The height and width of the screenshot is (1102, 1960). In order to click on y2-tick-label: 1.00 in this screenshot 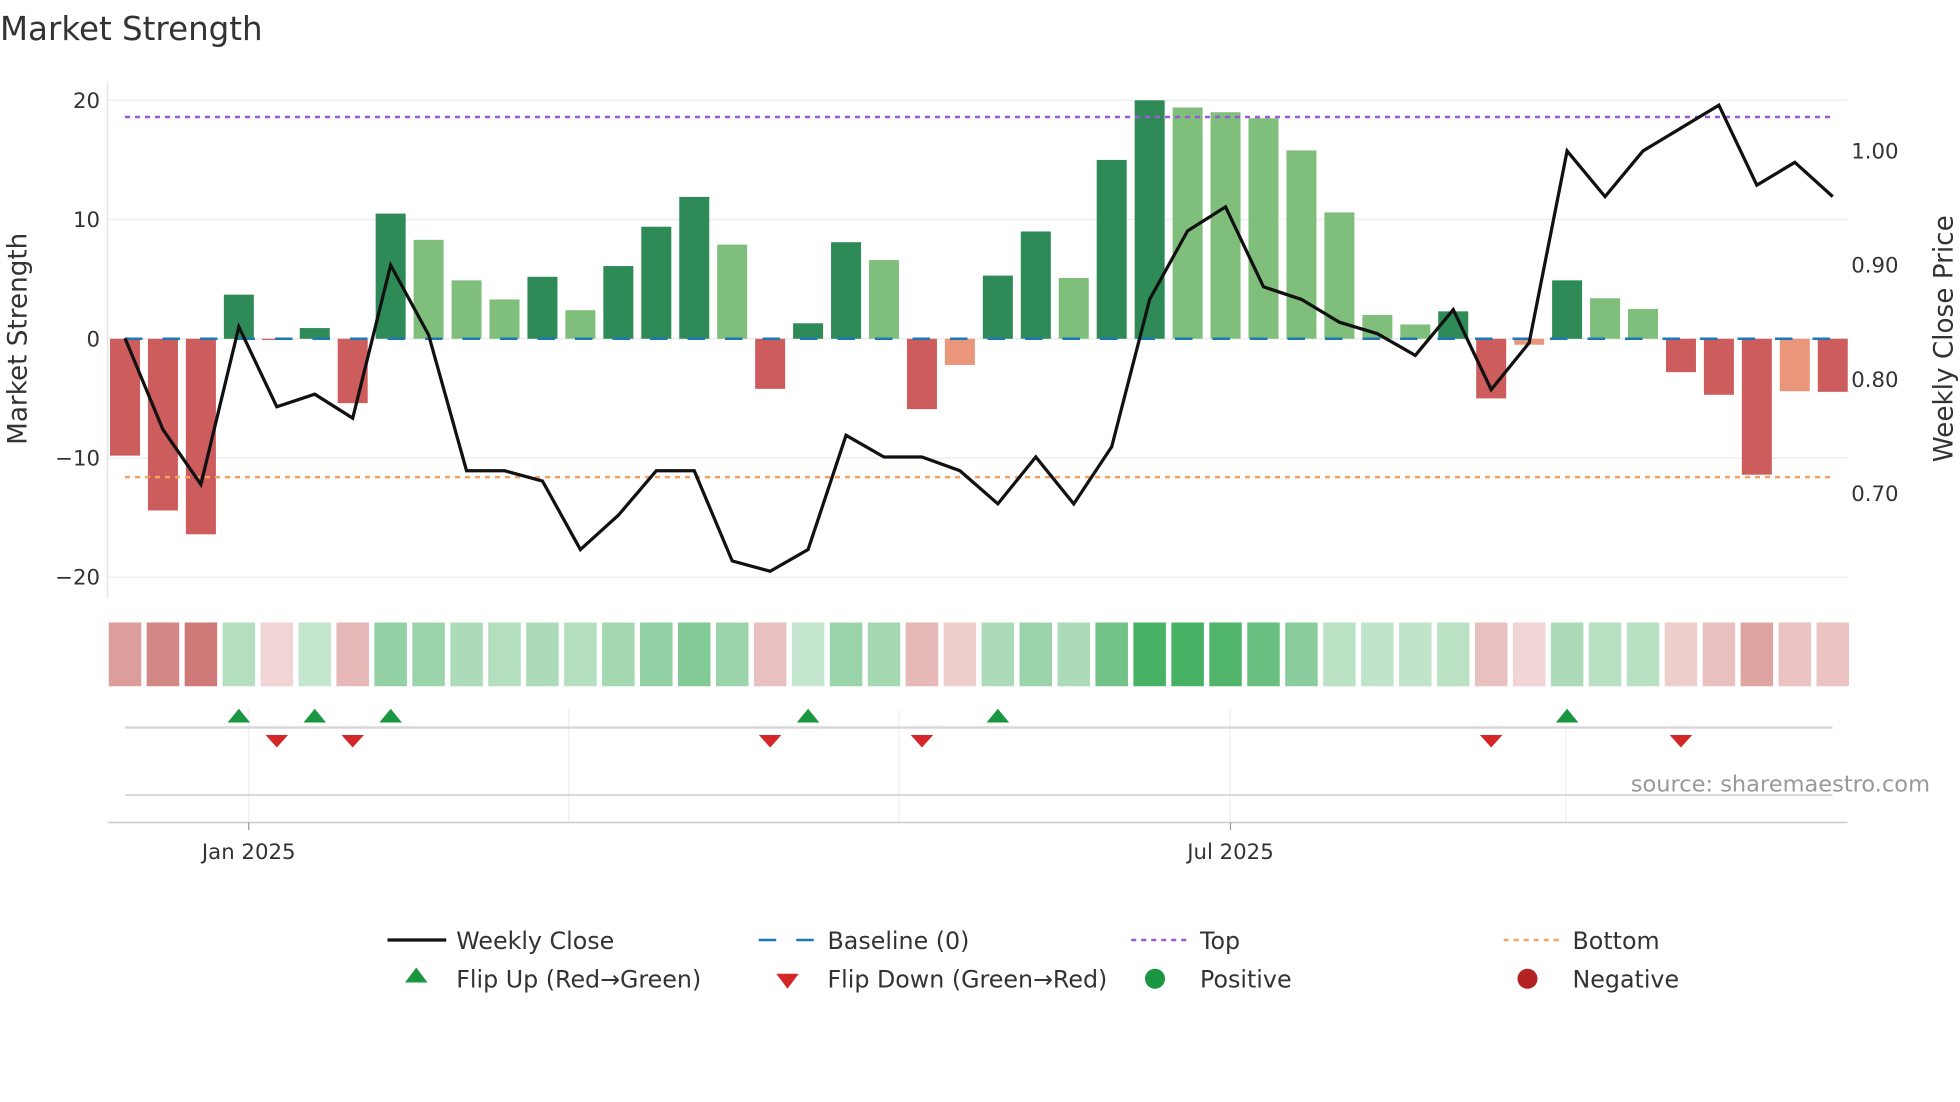, I will do `click(1874, 151)`.